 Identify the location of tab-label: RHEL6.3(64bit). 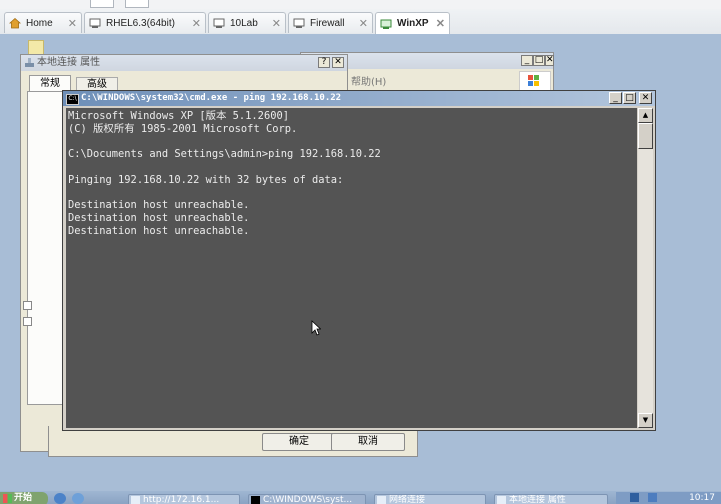
(140, 23).